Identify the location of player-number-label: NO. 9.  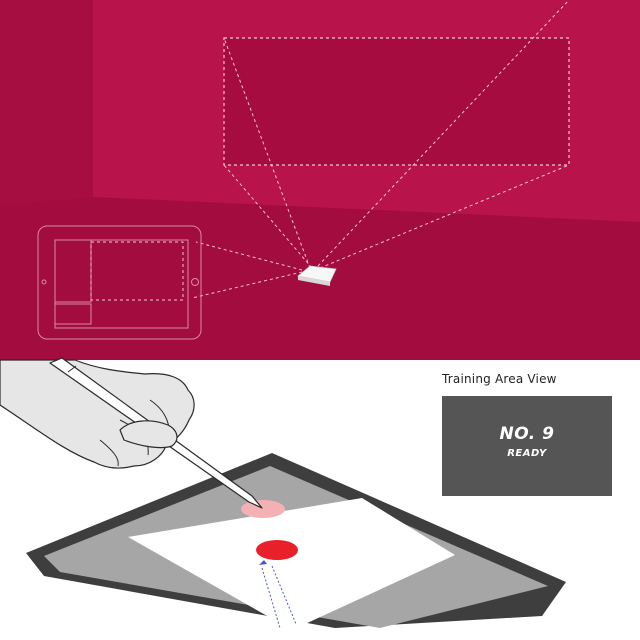
(527, 434).